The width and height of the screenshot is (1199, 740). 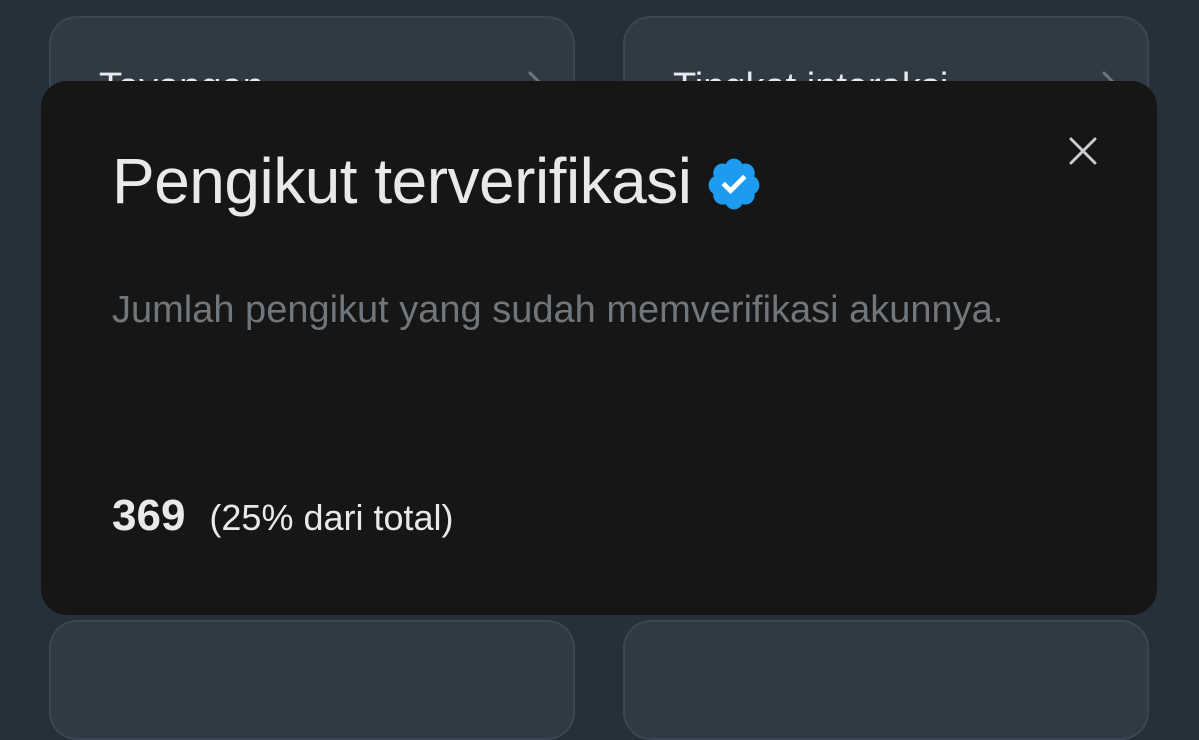 I want to click on background-card-bottom-right, so click(x=886, y=680).